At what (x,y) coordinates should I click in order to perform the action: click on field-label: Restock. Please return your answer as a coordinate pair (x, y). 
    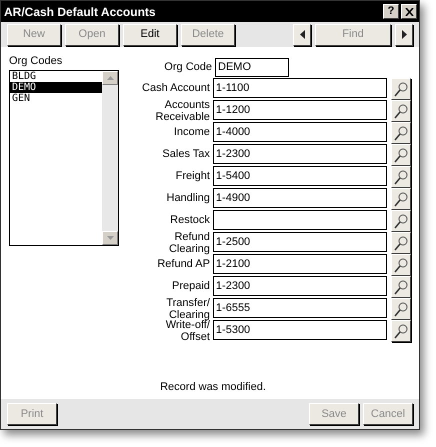
    Looking at the image, I should click on (190, 220).